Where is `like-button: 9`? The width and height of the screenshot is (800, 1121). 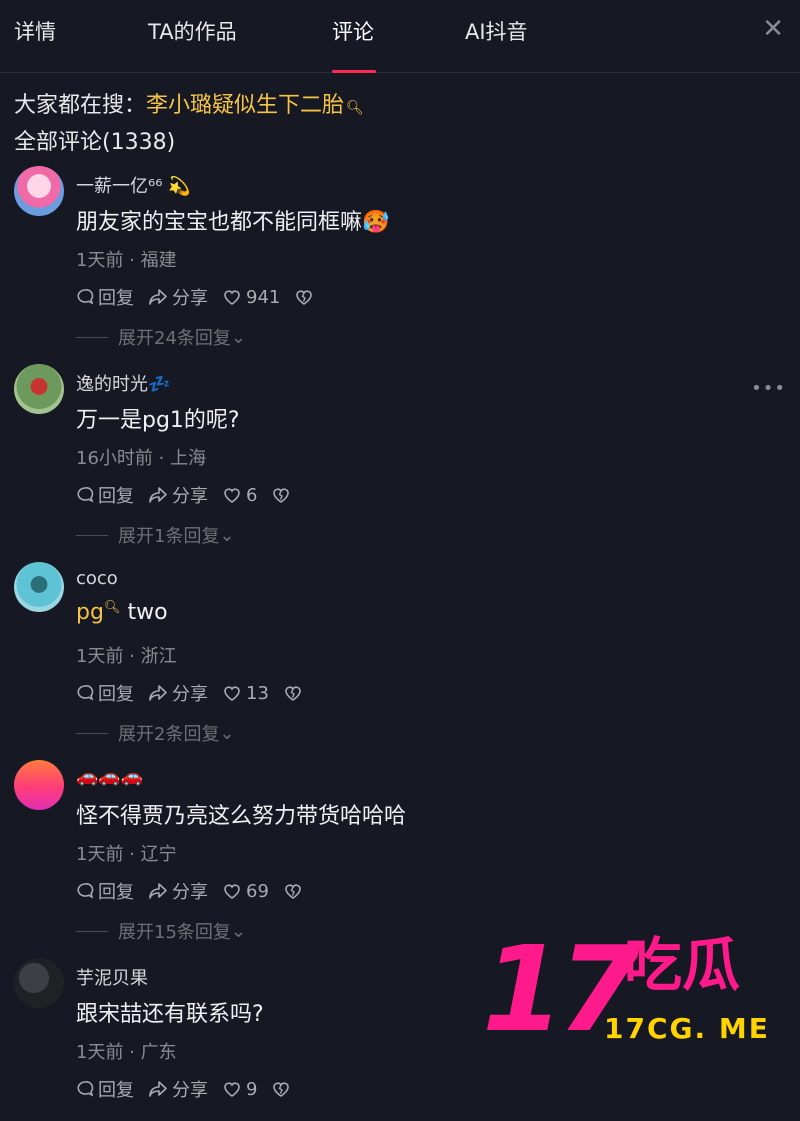
like-button: 9 is located at coordinates (239, 1089).